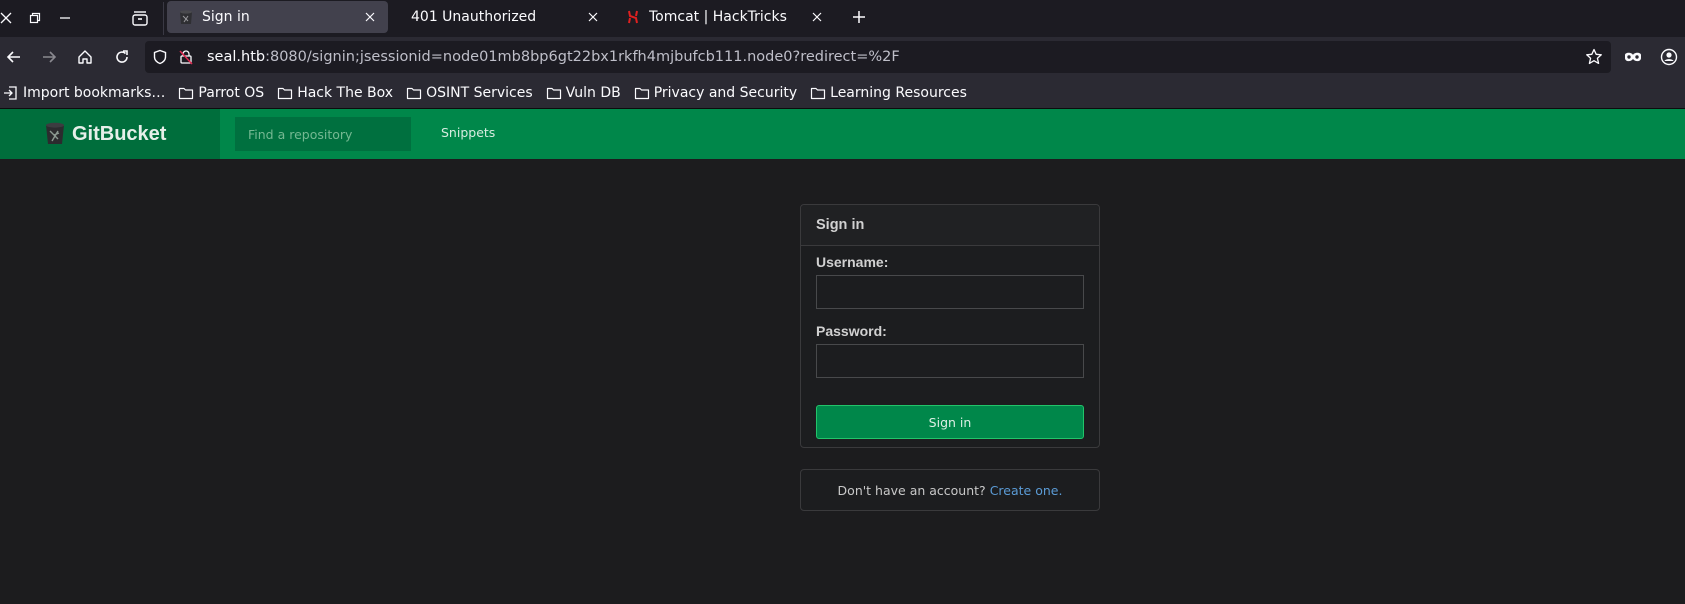  I want to click on url-host: seal.htb, so click(236, 57).